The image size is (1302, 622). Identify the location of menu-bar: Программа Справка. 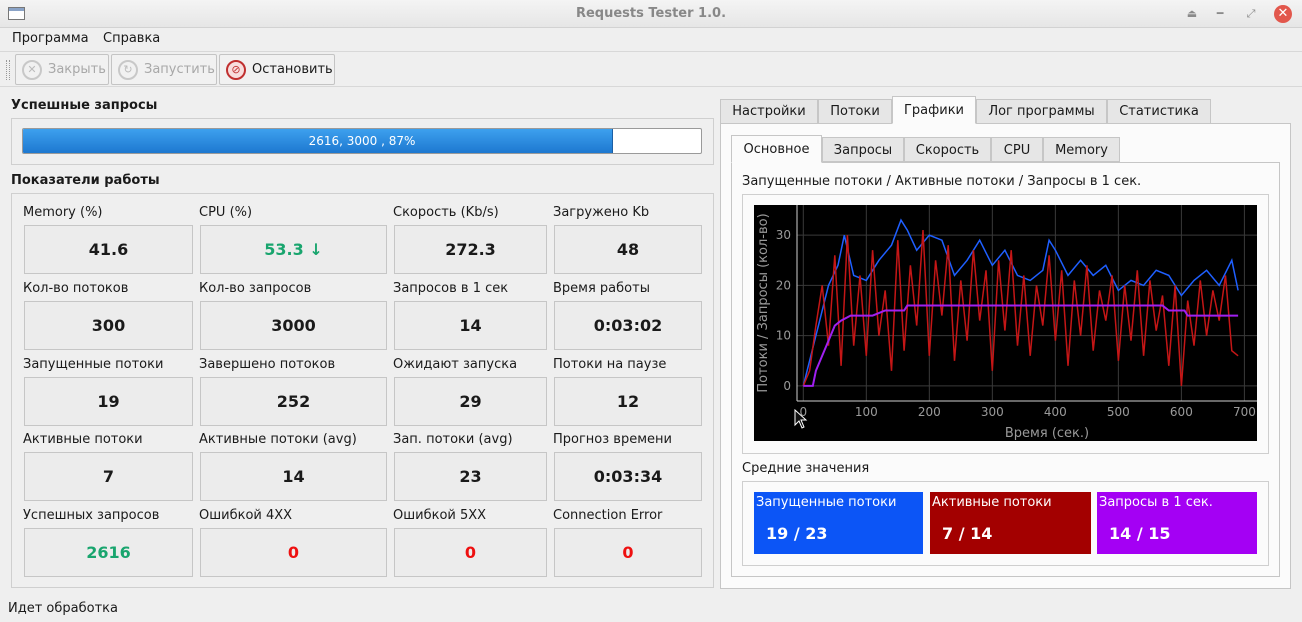
(651, 39).